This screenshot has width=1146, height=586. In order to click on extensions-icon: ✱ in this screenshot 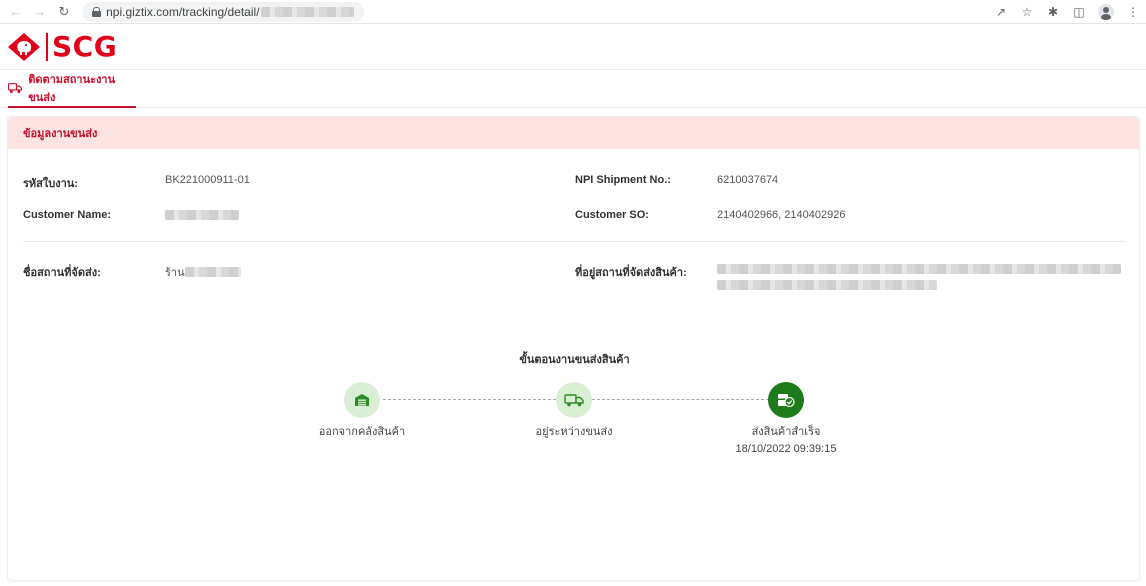, I will do `click(1053, 12)`.